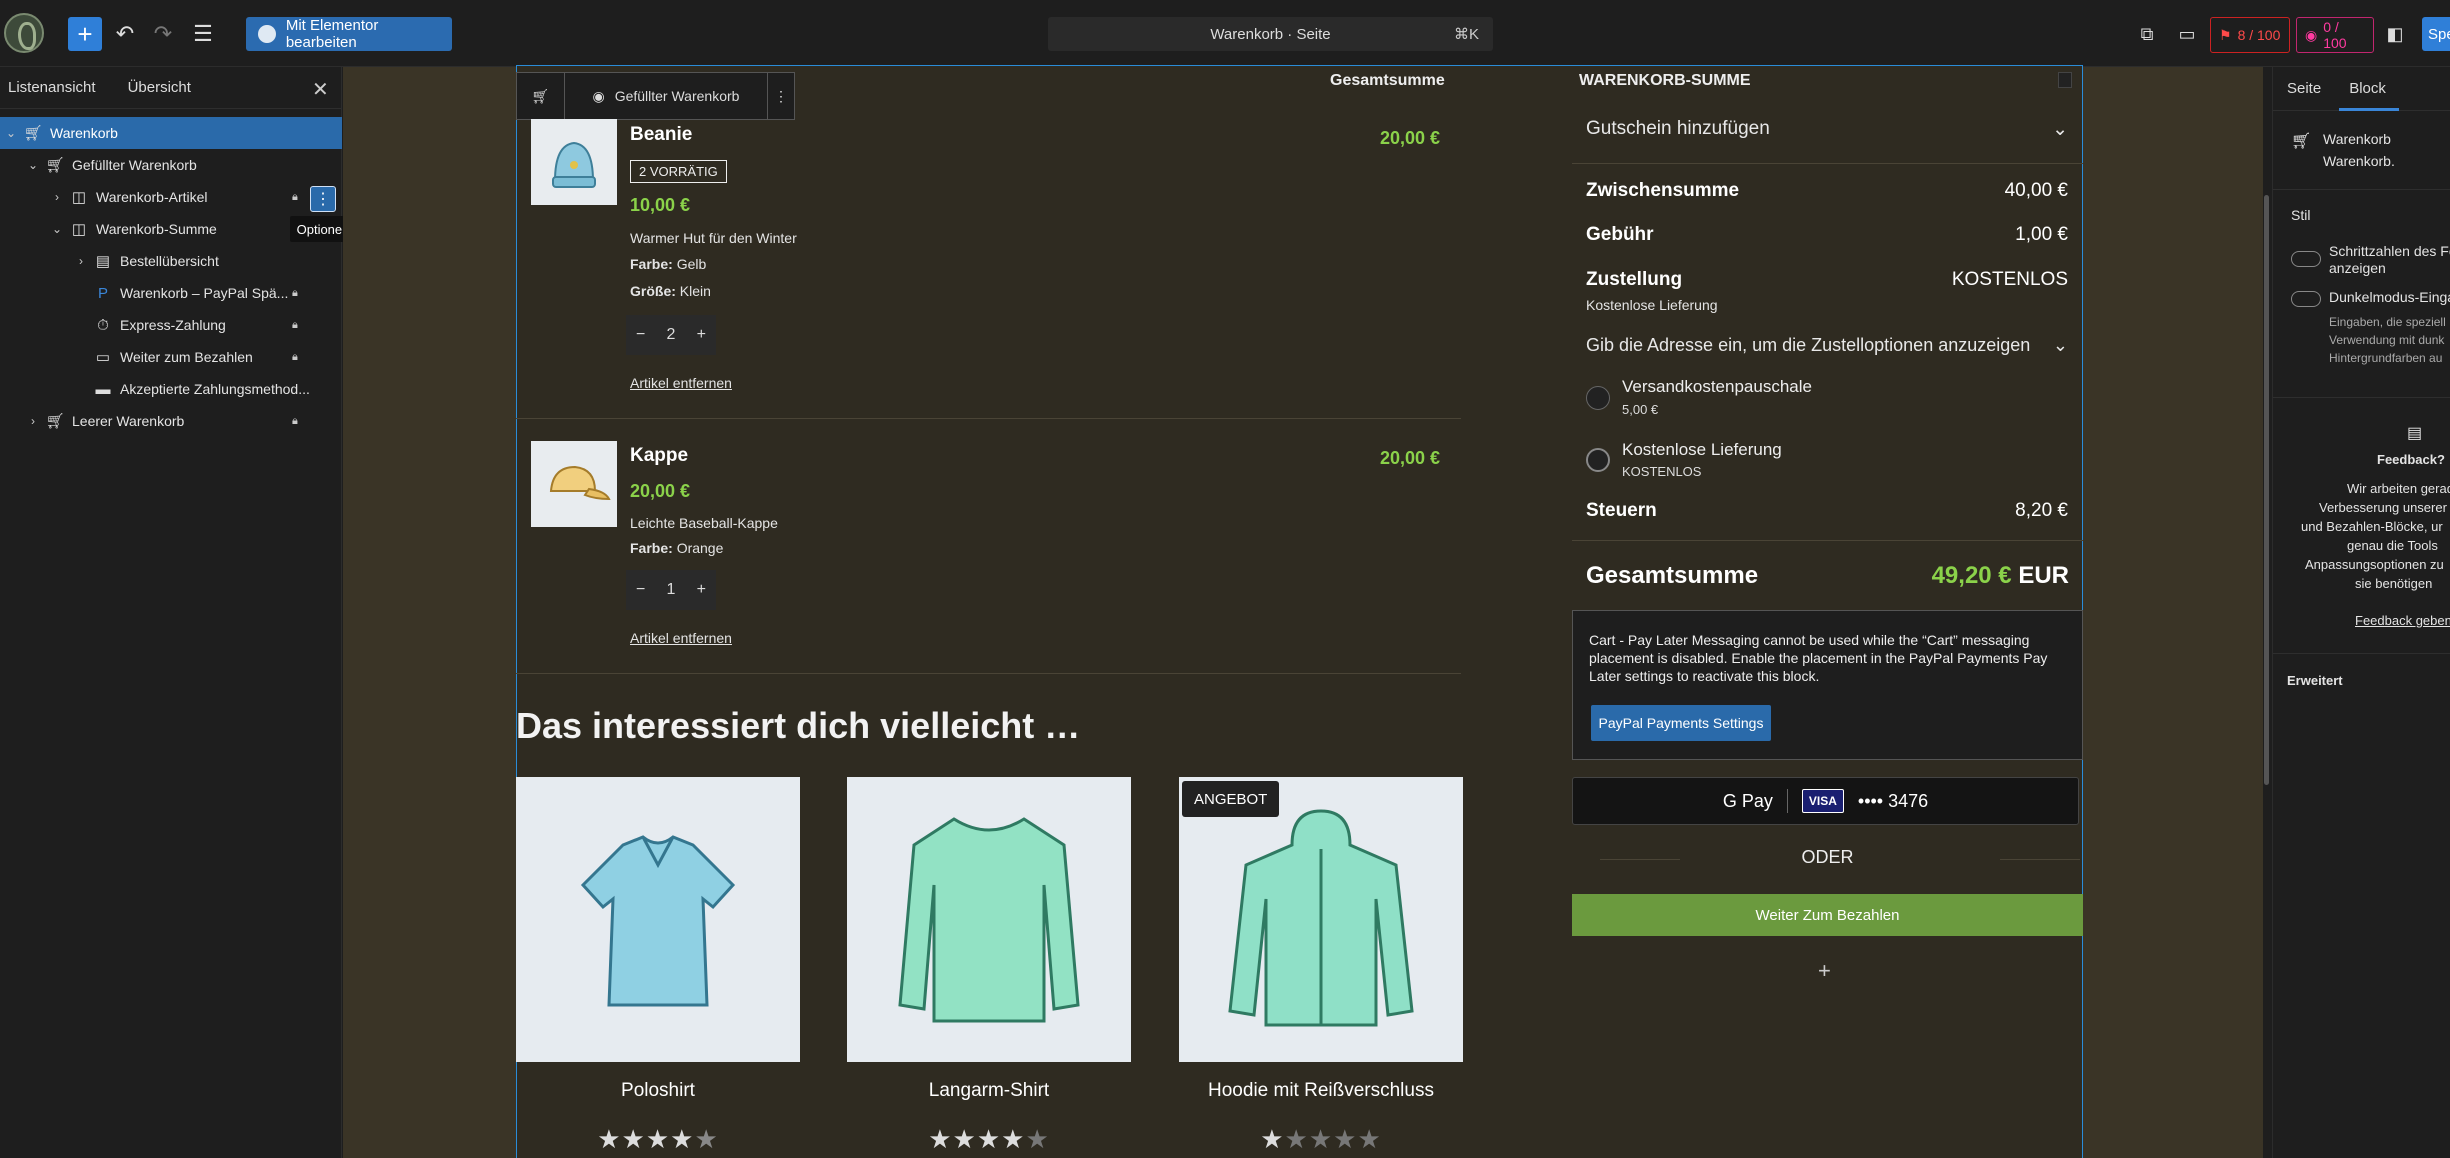 The width and height of the screenshot is (2450, 1158). I want to click on shipping-label: Zustellung, so click(1634, 279).